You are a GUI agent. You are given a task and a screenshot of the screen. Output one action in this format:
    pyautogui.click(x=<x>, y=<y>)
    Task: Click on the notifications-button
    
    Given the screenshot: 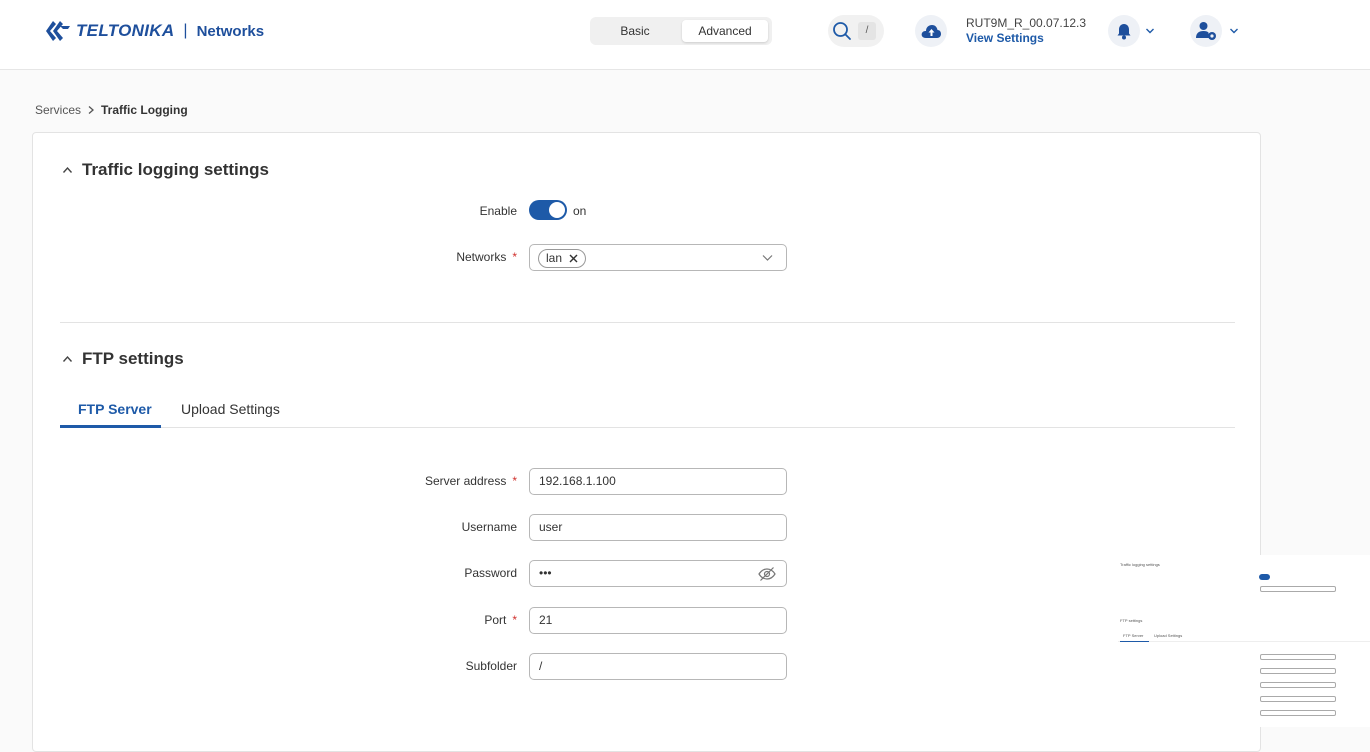 What is the action you would take?
    pyautogui.click(x=1124, y=31)
    